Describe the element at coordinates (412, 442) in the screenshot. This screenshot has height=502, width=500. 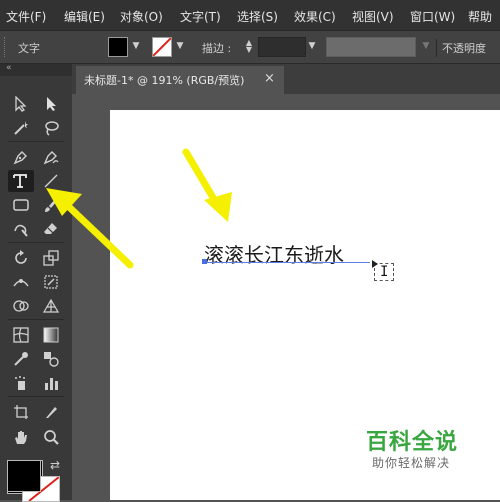
I see `watermark-title: 百科全说` at that location.